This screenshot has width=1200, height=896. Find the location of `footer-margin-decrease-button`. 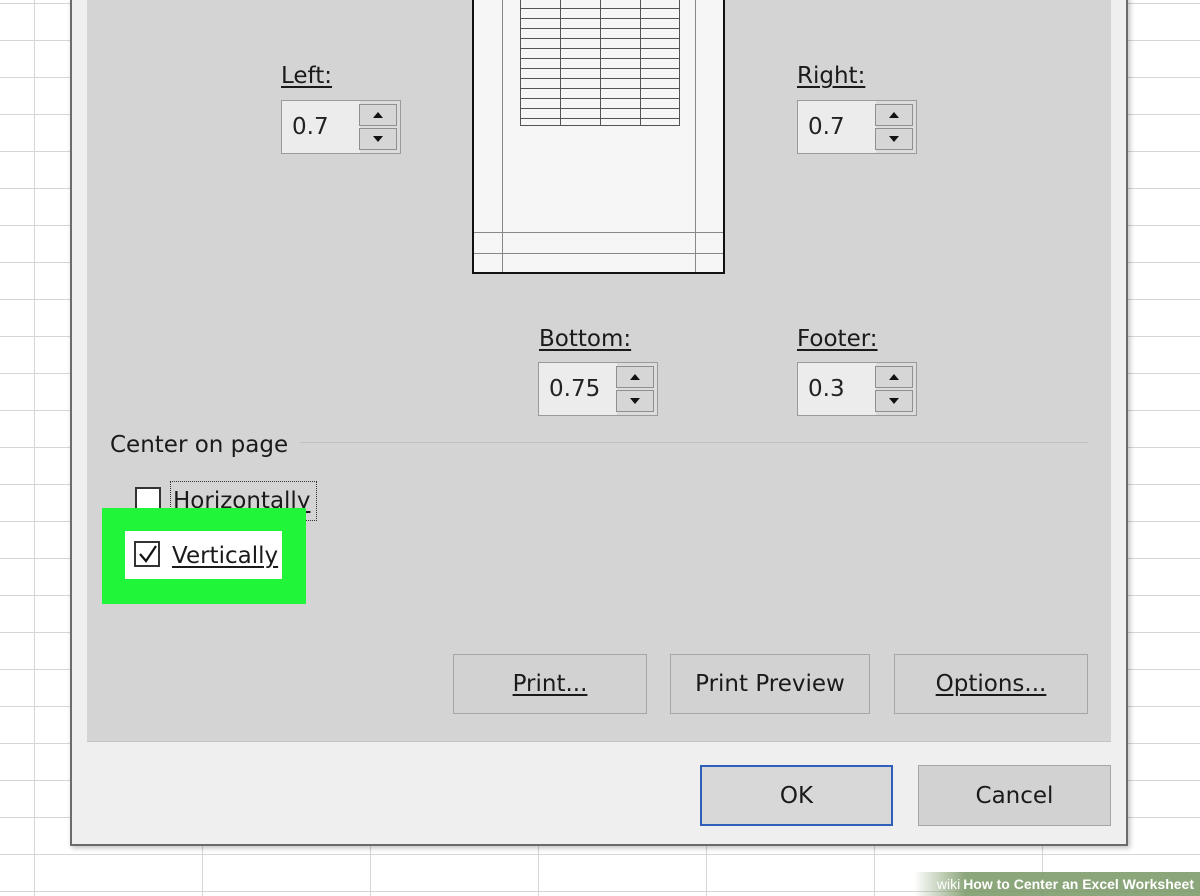

footer-margin-decrease-button is located at coordinates (894, 401).